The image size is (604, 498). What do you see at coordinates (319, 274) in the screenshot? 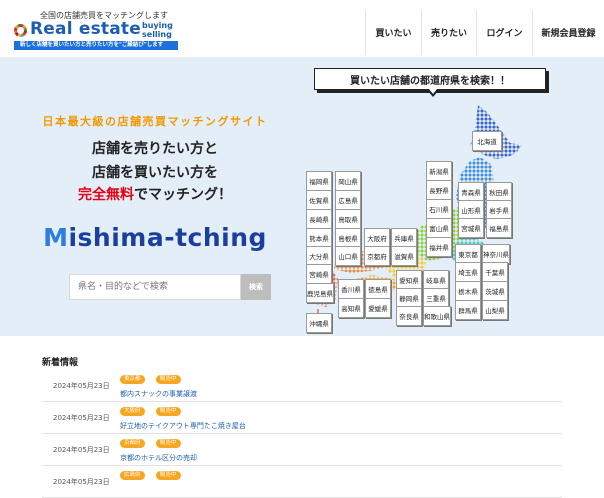
I see `pref-miyazaki: 宮崎県` at bounding box center [319, 274].